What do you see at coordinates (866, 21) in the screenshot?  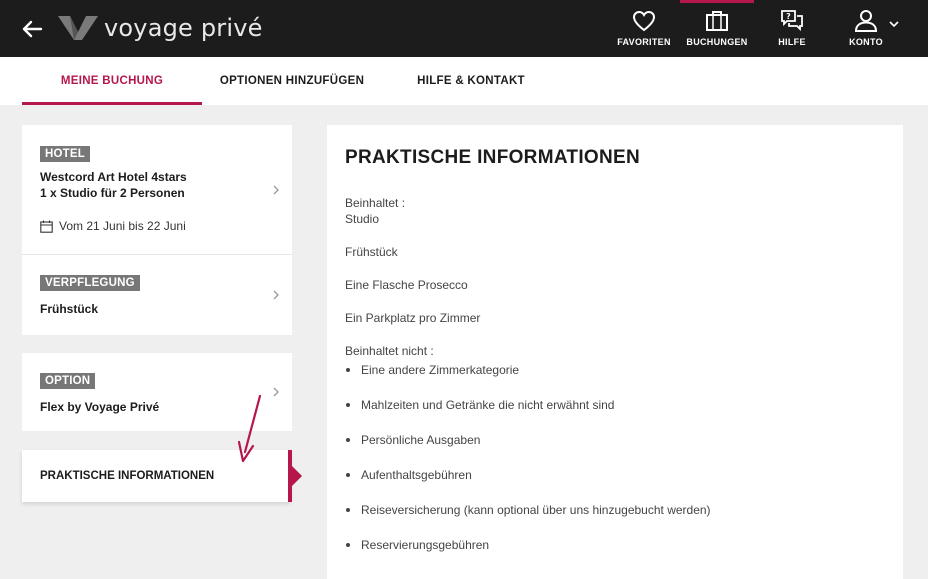 I see `user-icon` at bounding box center [866, 21].